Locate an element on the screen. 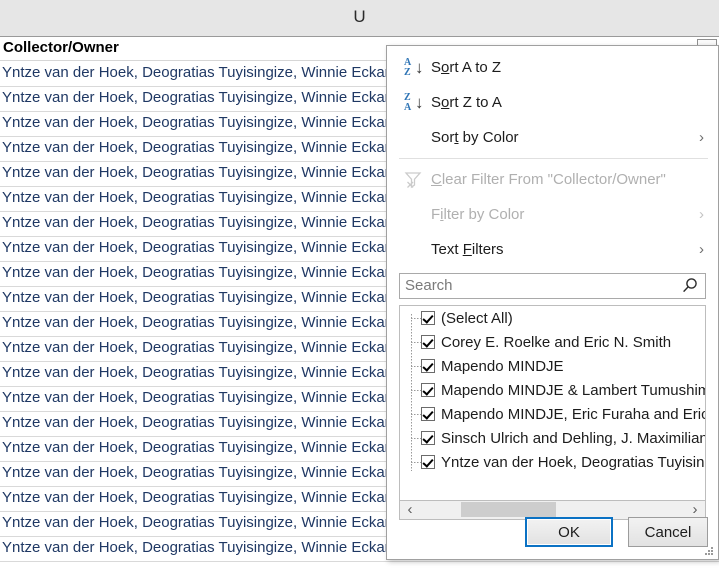 The width and height of the screenshot is (719, 587). filter-list-item: (Select All) is located at coordinates (552, 318).